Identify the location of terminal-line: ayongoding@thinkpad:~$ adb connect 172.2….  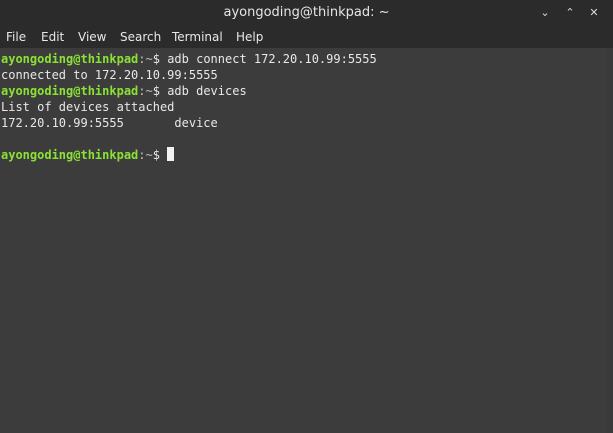
(189, 59).